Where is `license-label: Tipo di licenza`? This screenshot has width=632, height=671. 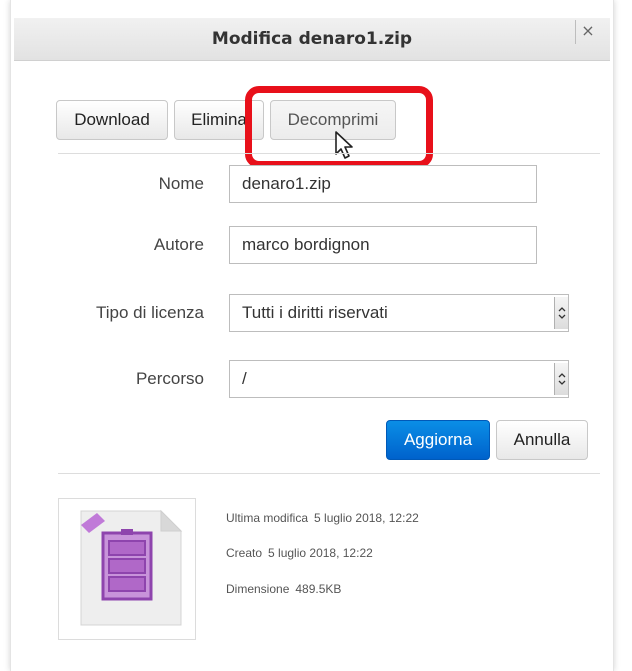 license-label: Tipo di licenza is located at coordinates (149, 312).